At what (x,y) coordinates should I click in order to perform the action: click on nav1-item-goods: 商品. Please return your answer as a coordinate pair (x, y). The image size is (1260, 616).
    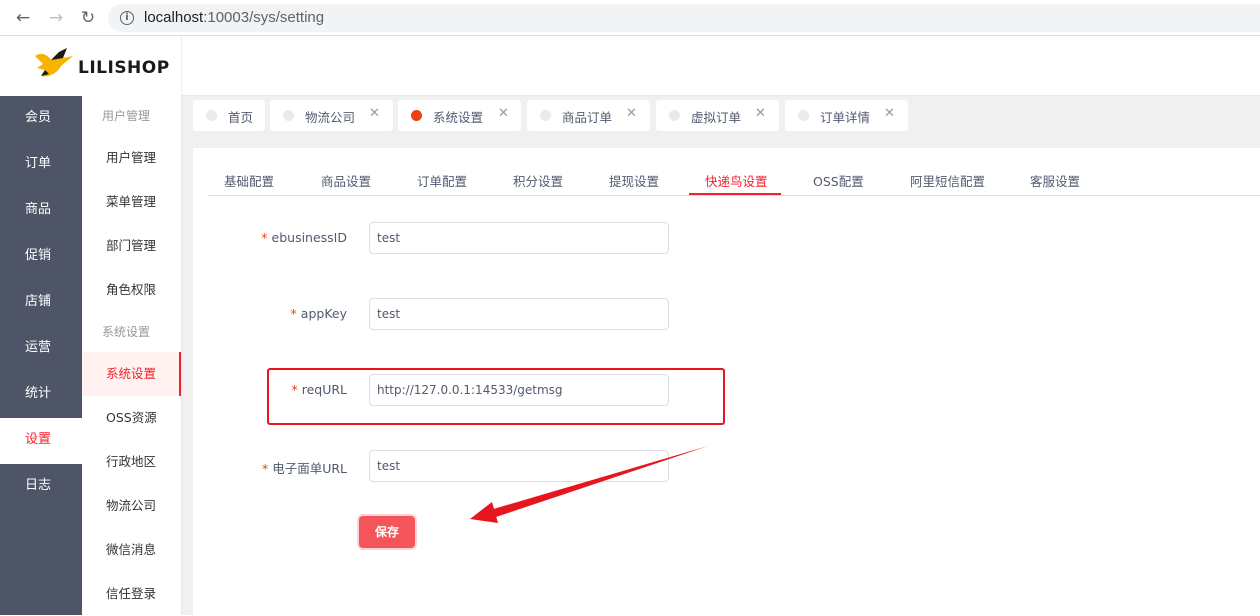
    Looking at the image, I should click on (41, 211).